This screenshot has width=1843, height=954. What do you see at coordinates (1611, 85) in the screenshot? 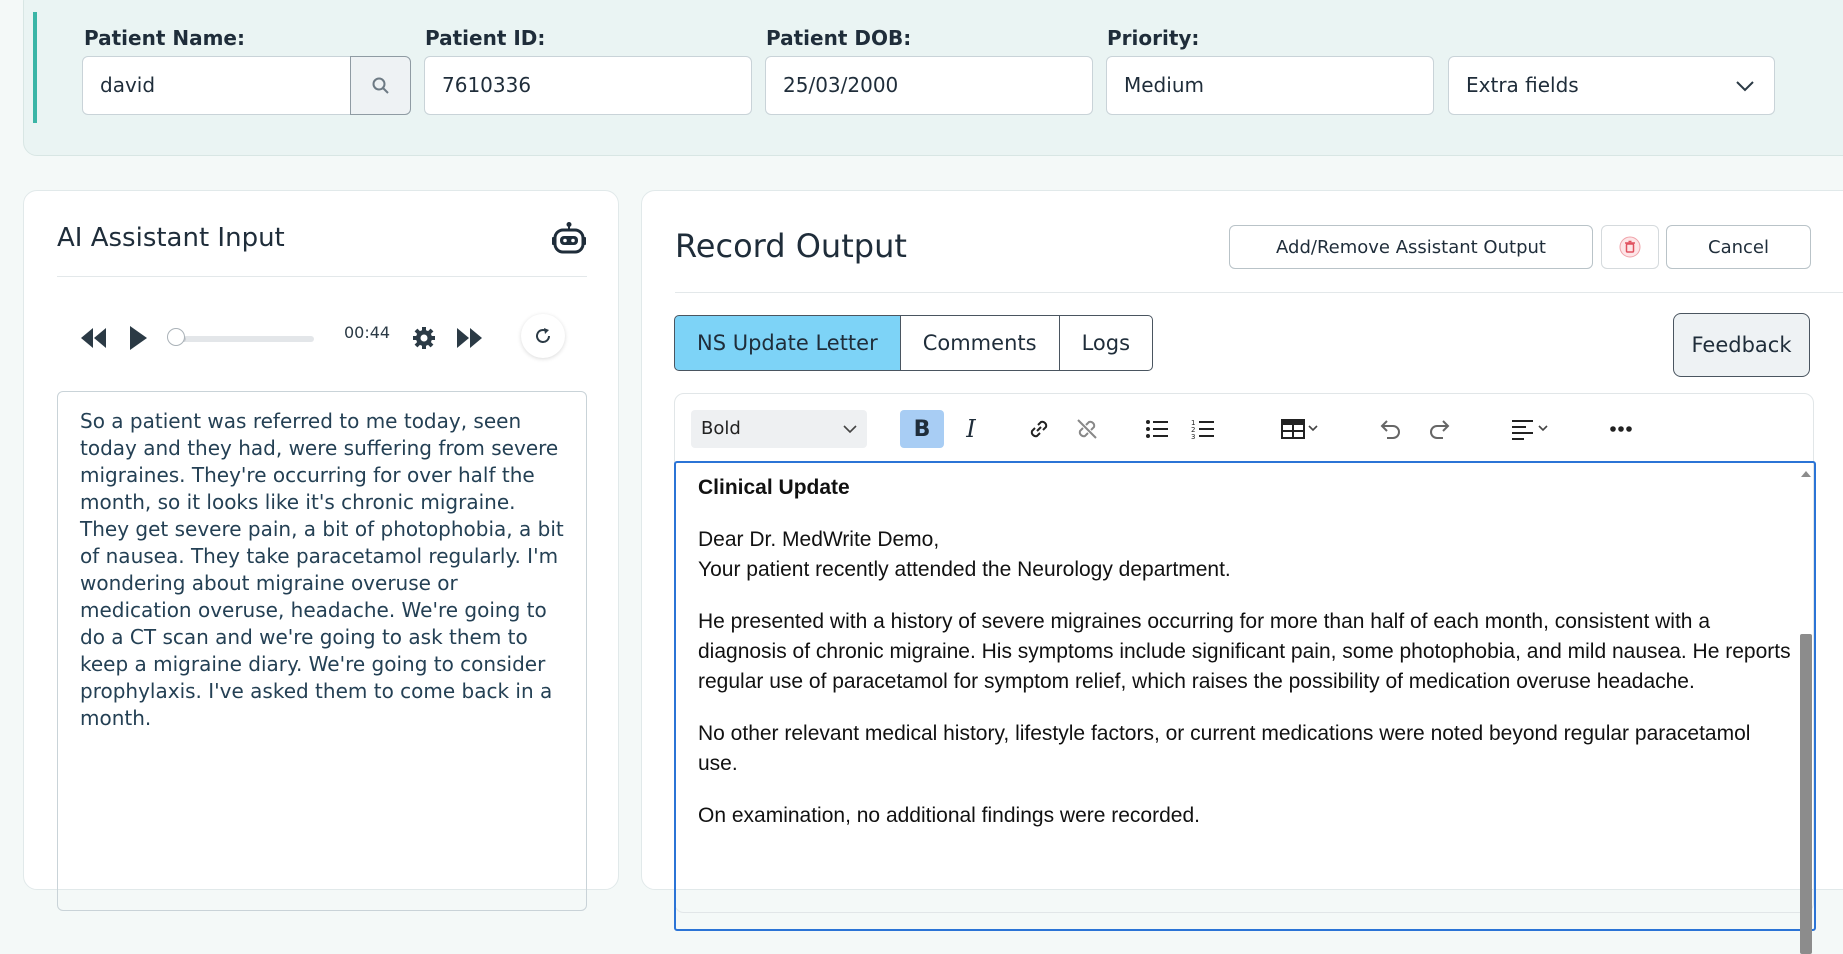
I see `extra-fields-select: Extra fields` at bounding box center [1611, 85].